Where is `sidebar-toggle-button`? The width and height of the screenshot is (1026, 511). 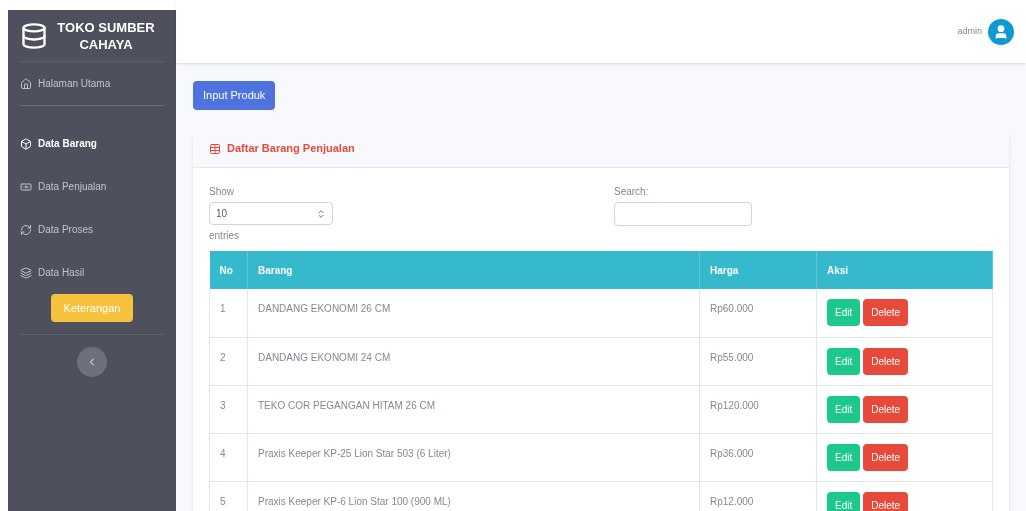 sidebar-toggle-button is located at coordinates (92, 362).